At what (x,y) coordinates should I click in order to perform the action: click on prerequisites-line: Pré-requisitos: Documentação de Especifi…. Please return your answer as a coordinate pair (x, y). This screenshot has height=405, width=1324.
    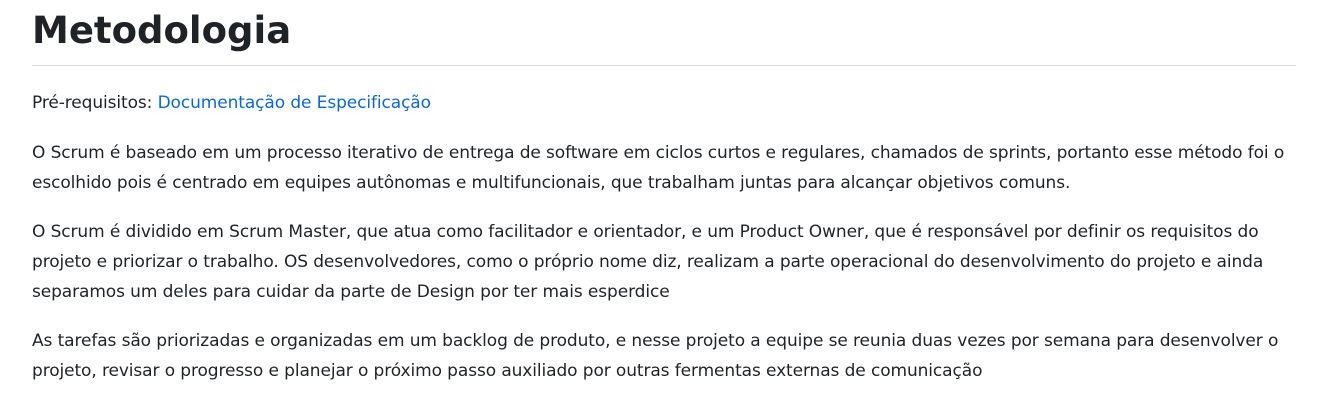
    Looking at the image, I should click on (664, 103).